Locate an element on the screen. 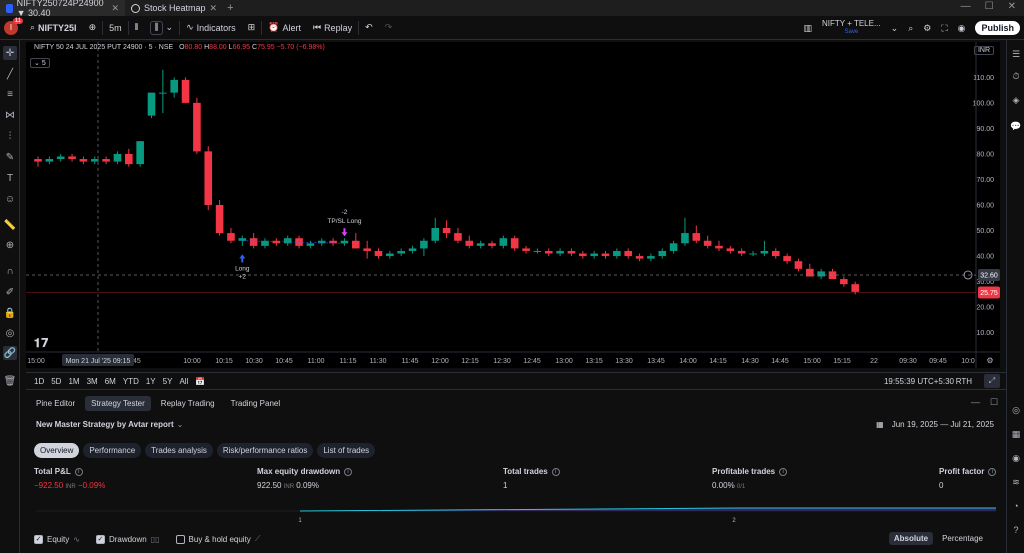 The width and height of the screenshot is (1024, 553). browser-tab-label: Stock Heatmap is located at coordinates (175, 8).